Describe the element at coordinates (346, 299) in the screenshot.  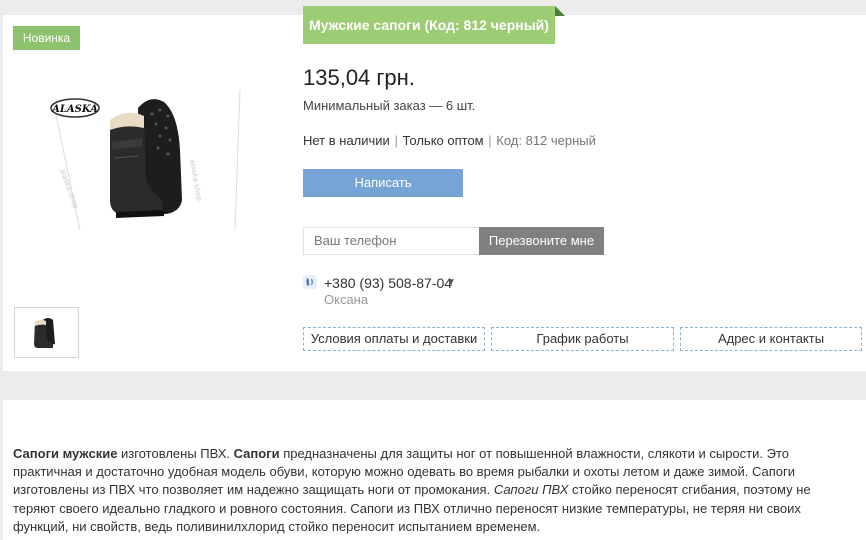
I see `contact-name: Оксана` at that location.